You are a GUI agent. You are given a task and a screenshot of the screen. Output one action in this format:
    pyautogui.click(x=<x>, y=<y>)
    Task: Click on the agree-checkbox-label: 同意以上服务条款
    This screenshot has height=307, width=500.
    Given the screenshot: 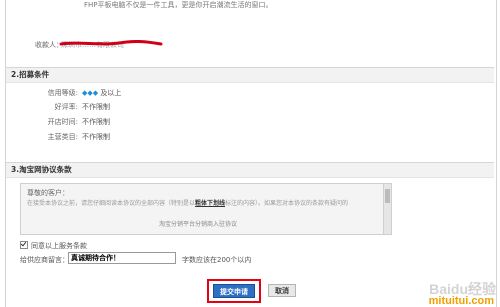 What is the action you would take?
    pyautogui.click(x=59, y=246)
    